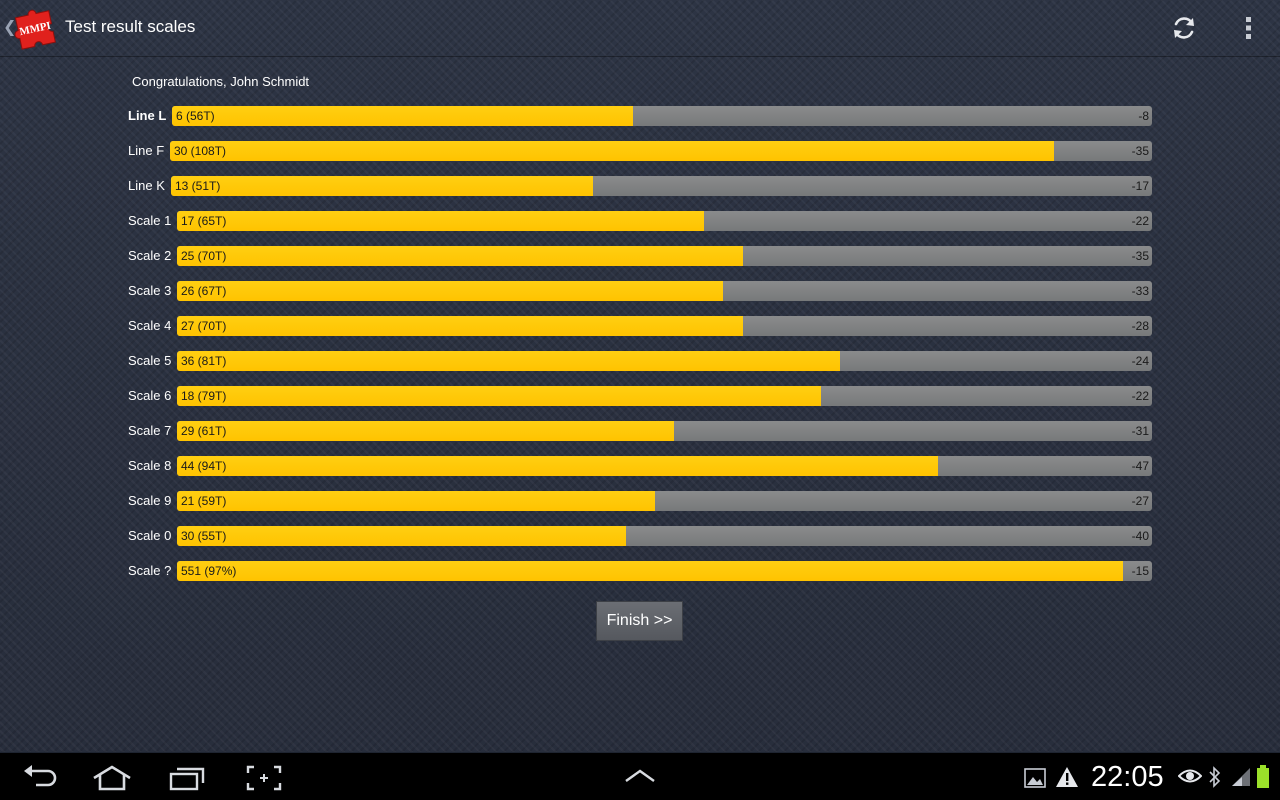  Describe the element at coordinates (662, 116) in the screenshot. I see `scale-bar-track: 6 (56T) -8` at that location.